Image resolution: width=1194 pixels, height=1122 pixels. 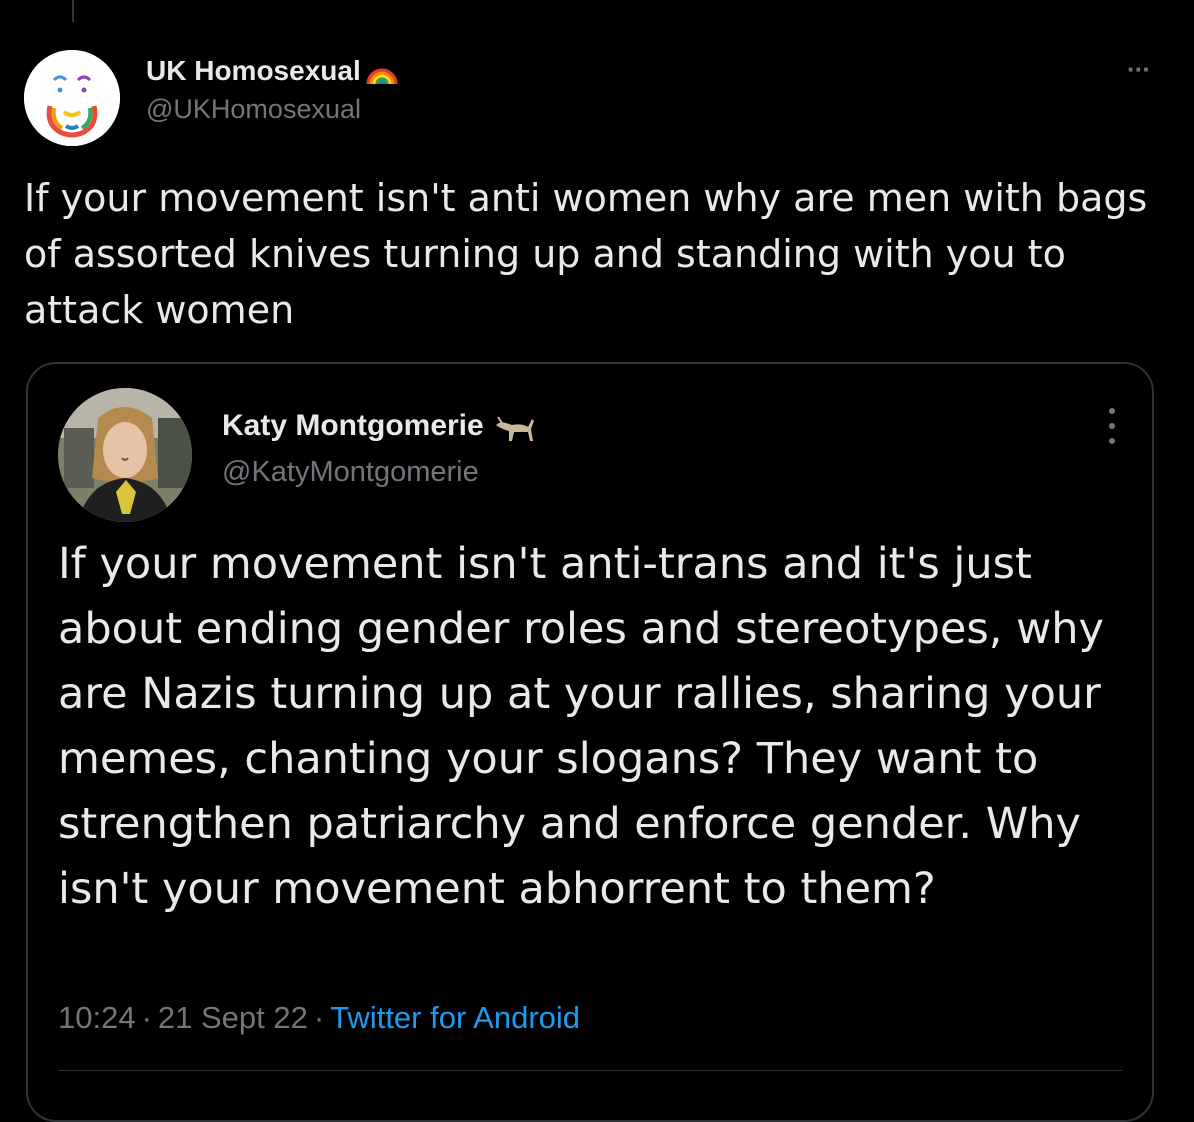 I want to click on divider, so click(x=590, y=1070).